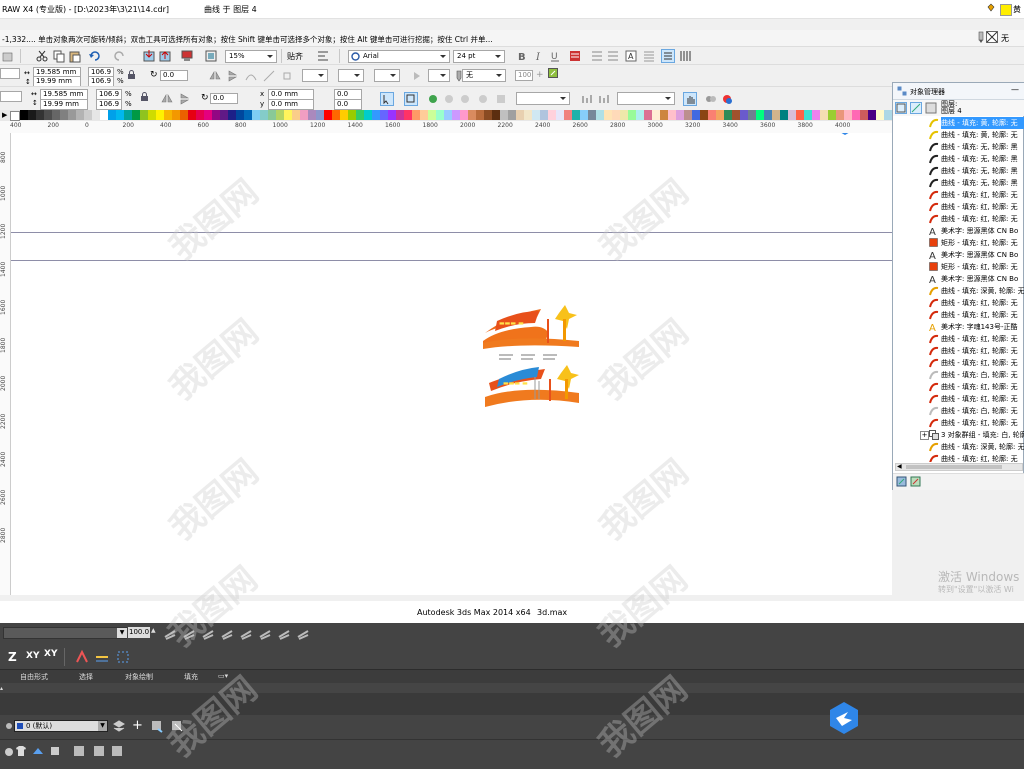 Image resolution: width=1024 pixels, height=769 pixels. Describe the element at coordinates (10, 73) in the screenshot. I see `object-size-left-stub` at that location.